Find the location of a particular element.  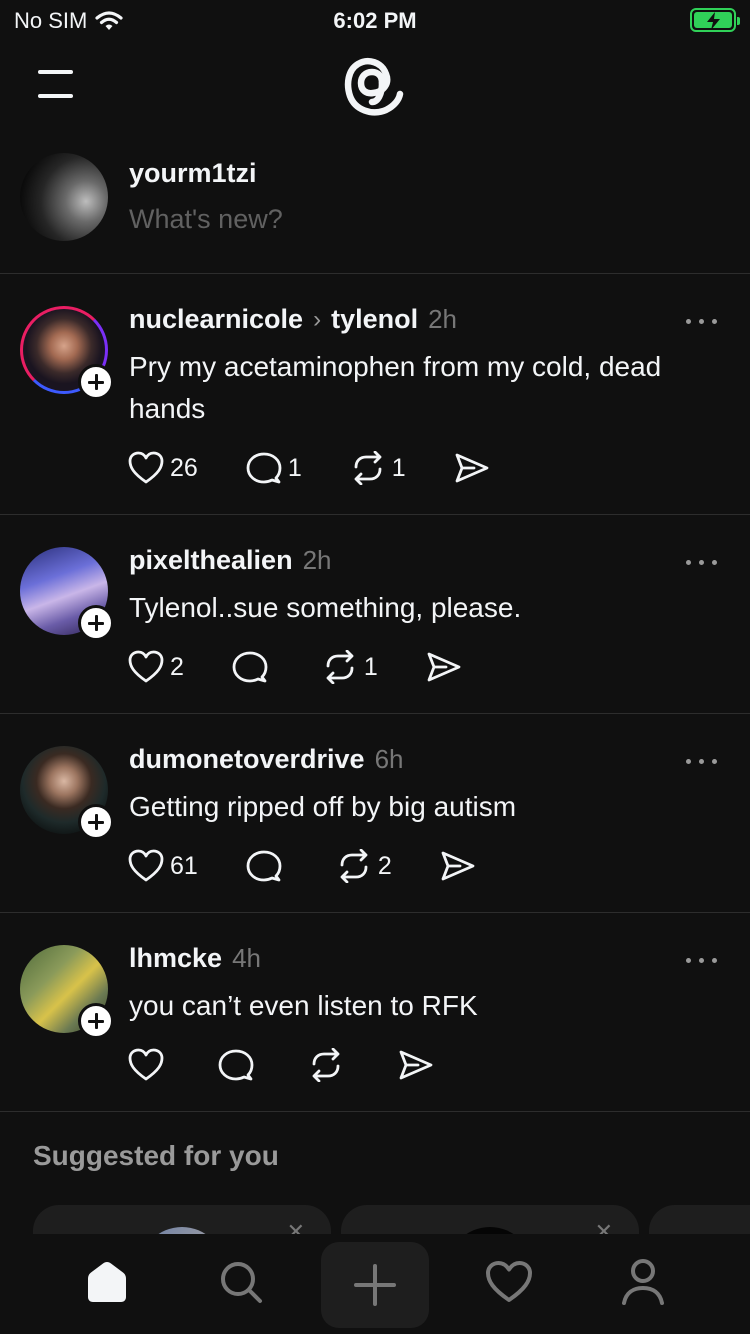

nav-search is located at coordinates (241, 1282).